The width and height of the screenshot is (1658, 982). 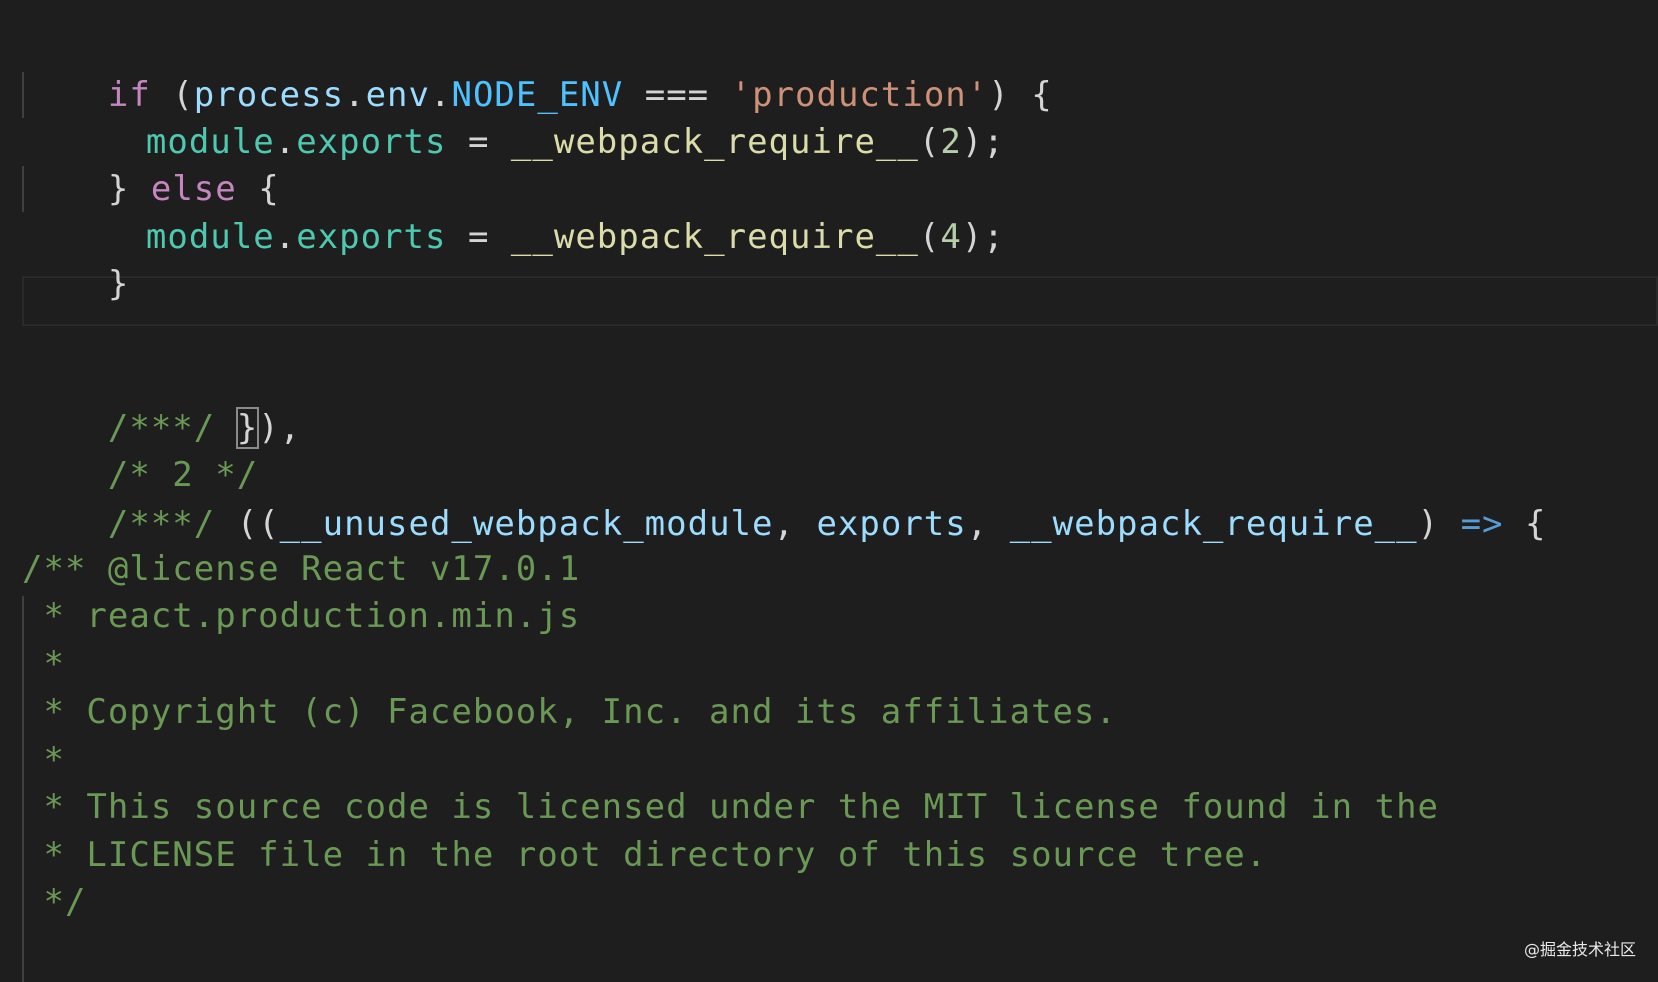 I want to click on code-token: ),, so click(x=280, y=428).